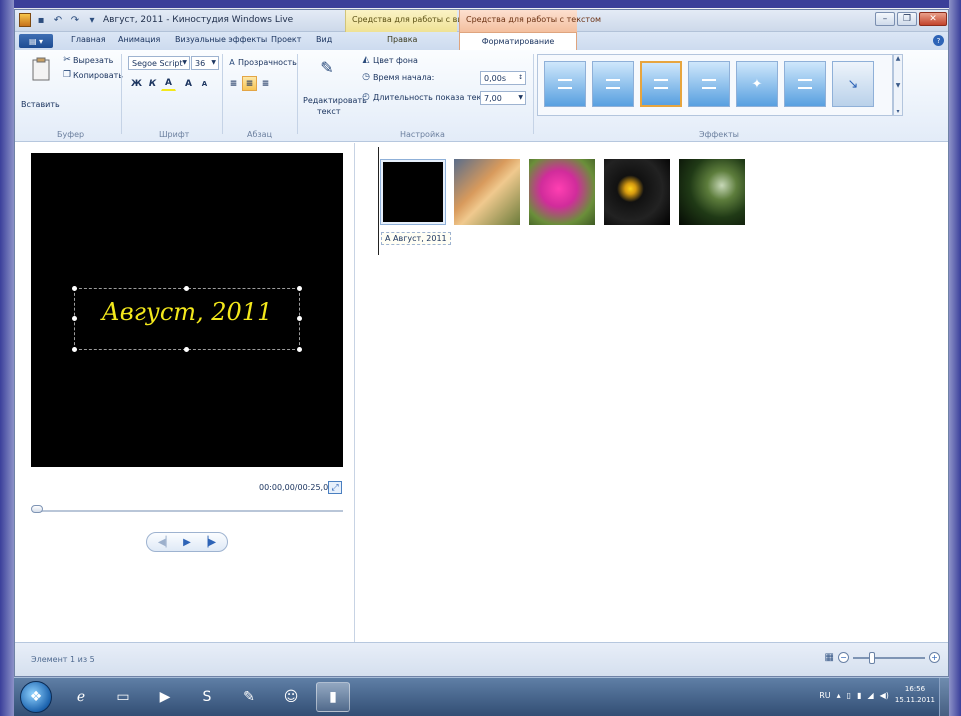 This screenshot has width=961, height=716. Describe the element at coordinates (188, 511) in the screenshot. I see `seek-bar` at that location.